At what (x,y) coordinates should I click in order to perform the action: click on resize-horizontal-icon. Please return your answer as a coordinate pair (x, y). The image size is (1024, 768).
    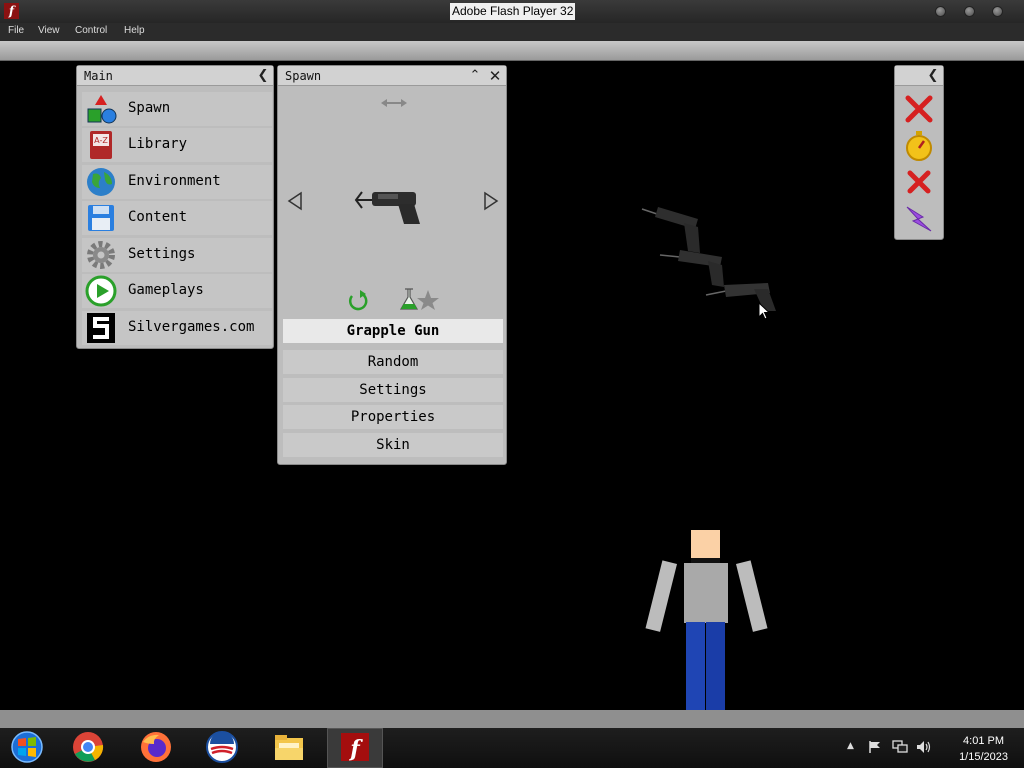
    Looking at the image, I should click on (394, 103).